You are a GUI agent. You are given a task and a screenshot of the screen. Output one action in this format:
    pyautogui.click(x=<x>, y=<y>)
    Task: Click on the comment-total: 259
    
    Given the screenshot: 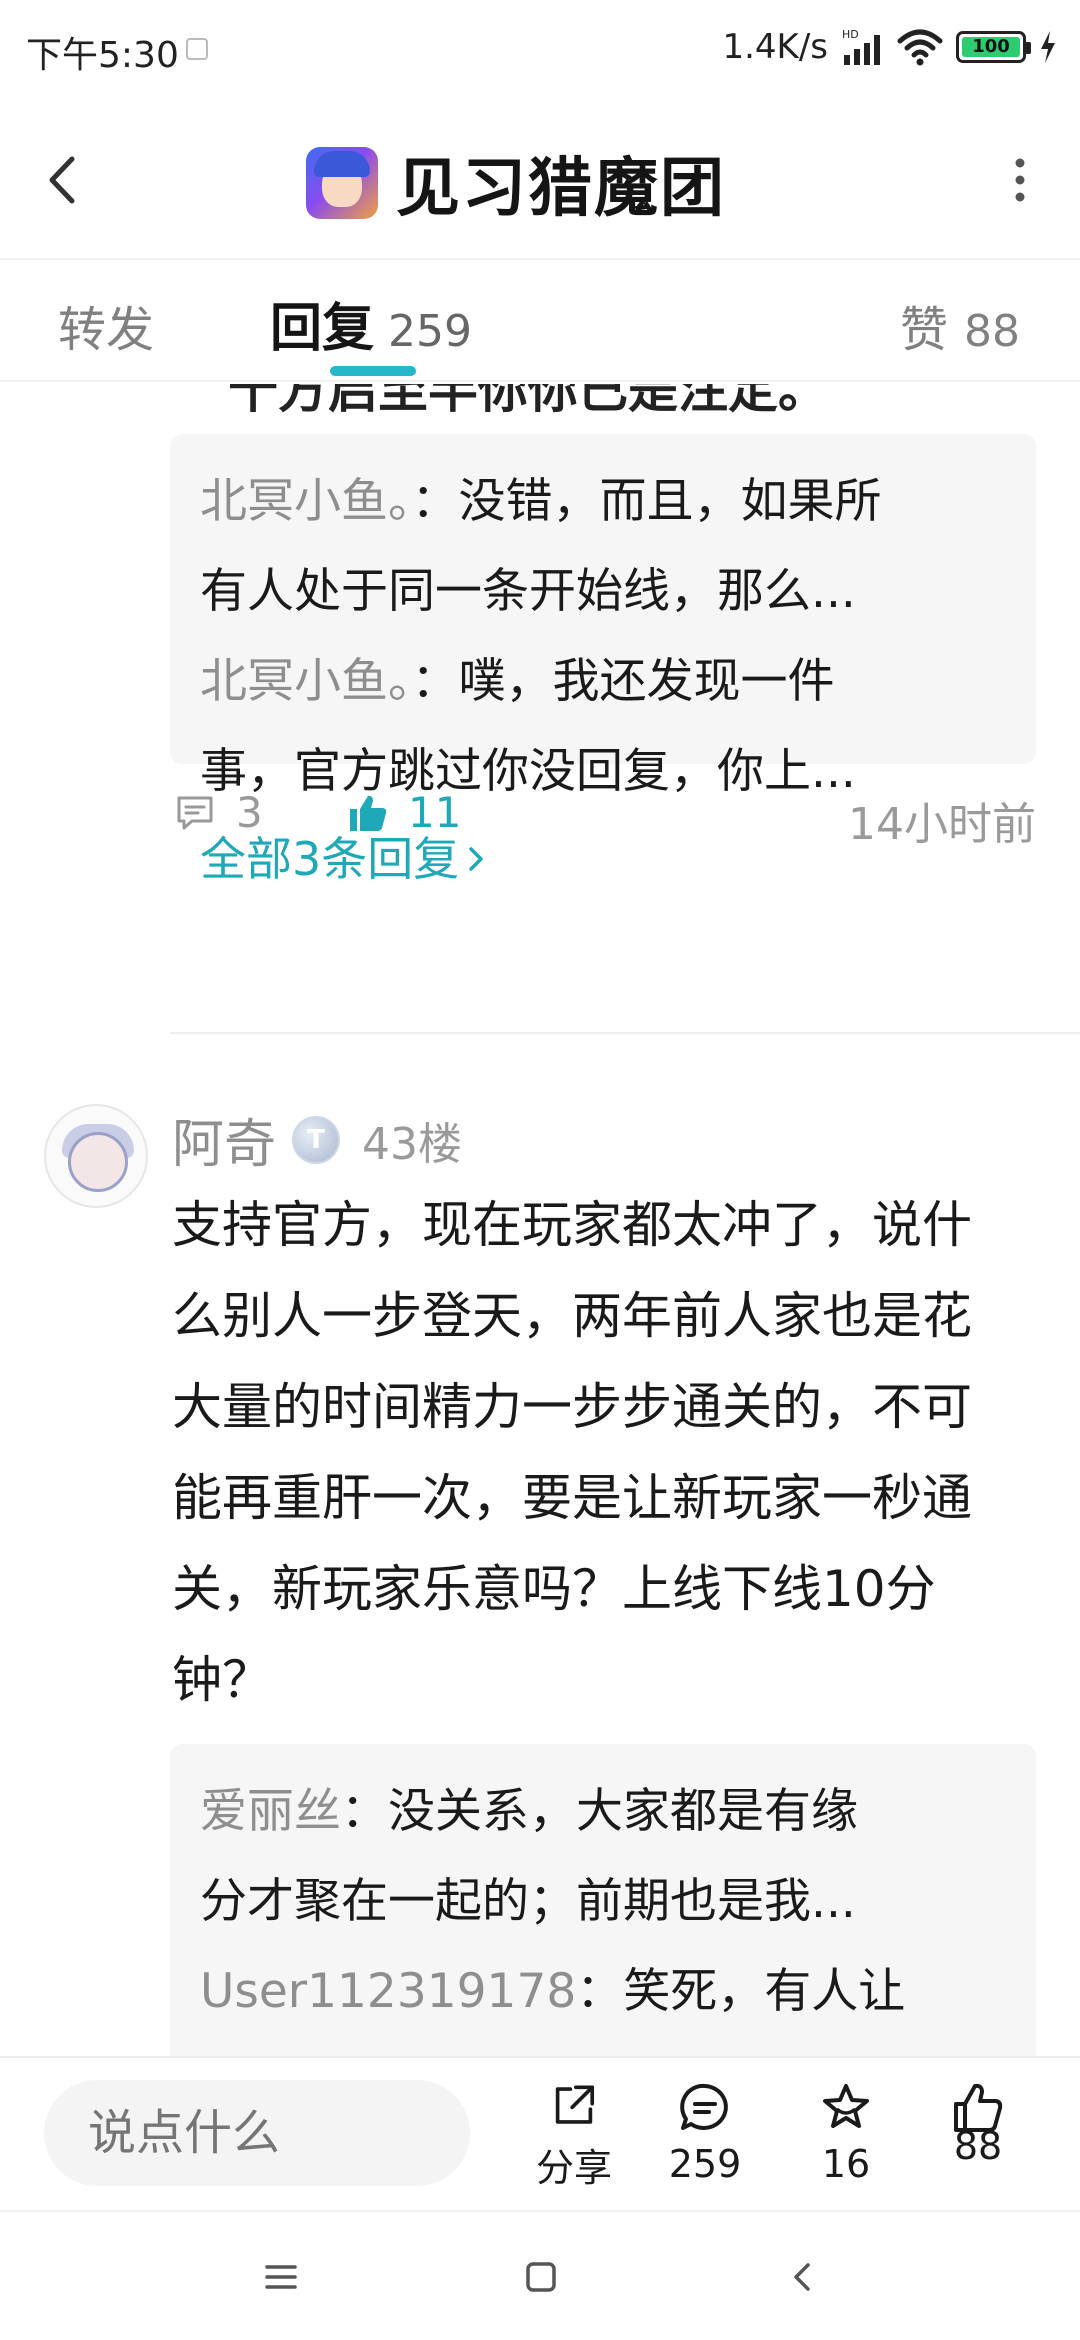 What is the action you would take?
    pyautogui.click(x=705, y=2164)
    